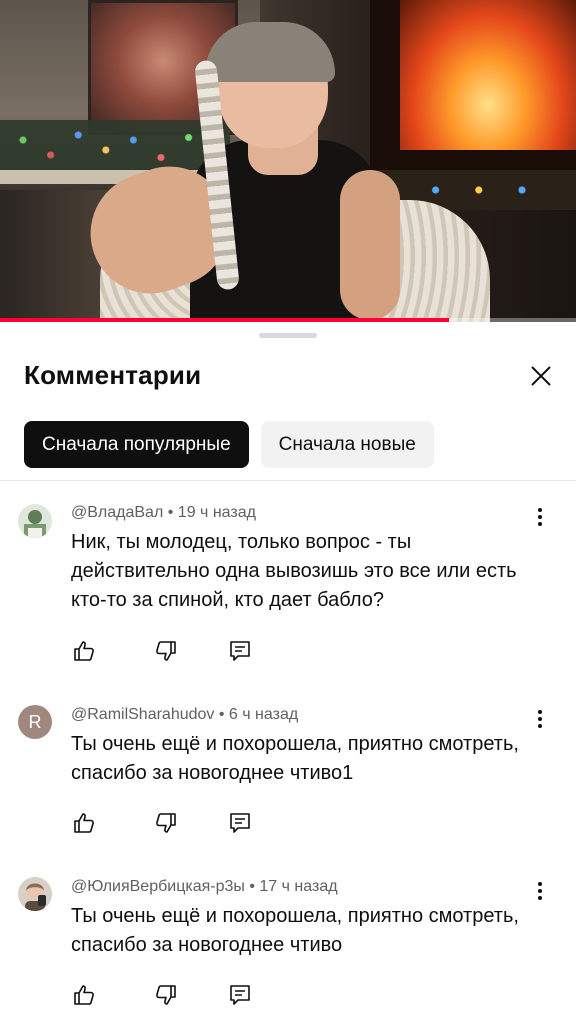 The height and width of the screenshot is (1025, 576). I want to click on avatar: R, so click(35, 722).